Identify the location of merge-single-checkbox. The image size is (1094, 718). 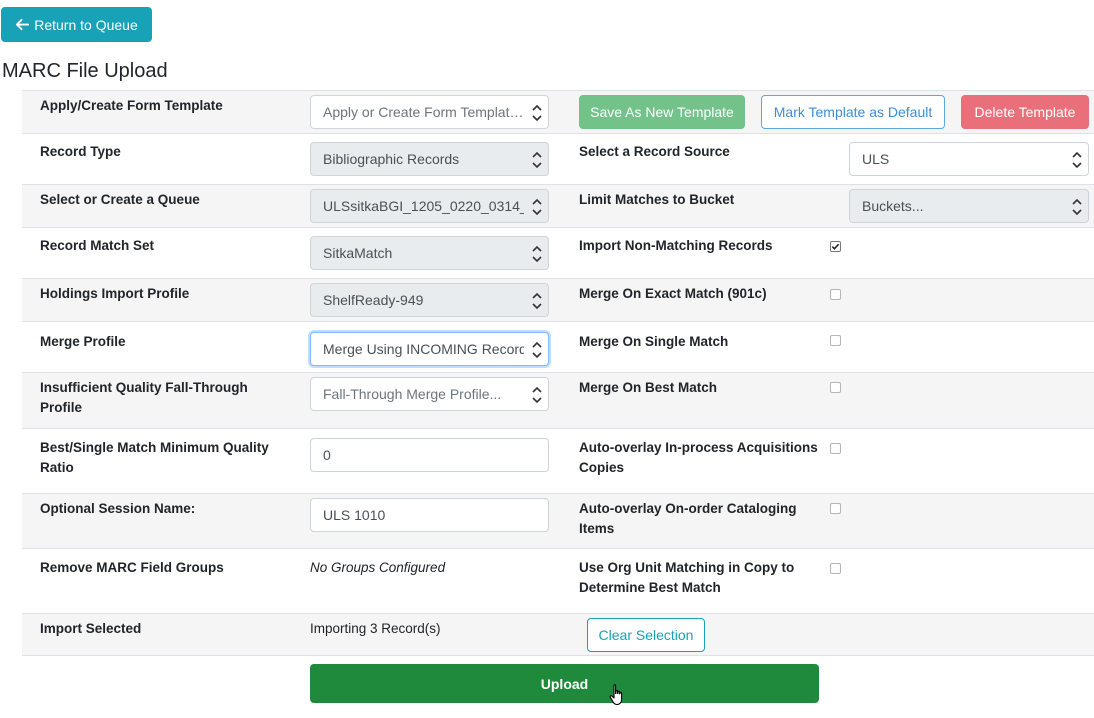
(835, 340).